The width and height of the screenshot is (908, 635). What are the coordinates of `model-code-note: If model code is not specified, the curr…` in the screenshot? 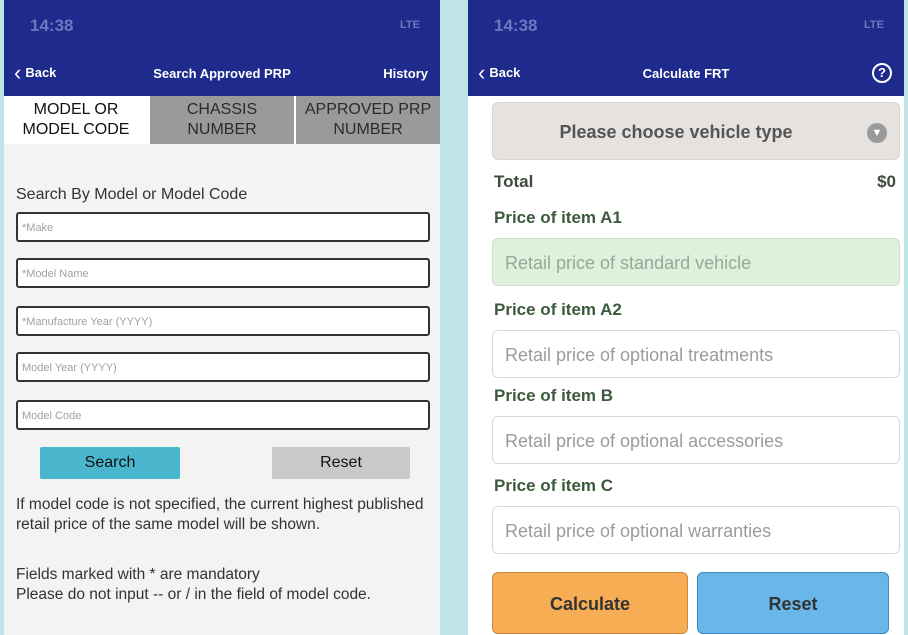 It's located at (220, 514).